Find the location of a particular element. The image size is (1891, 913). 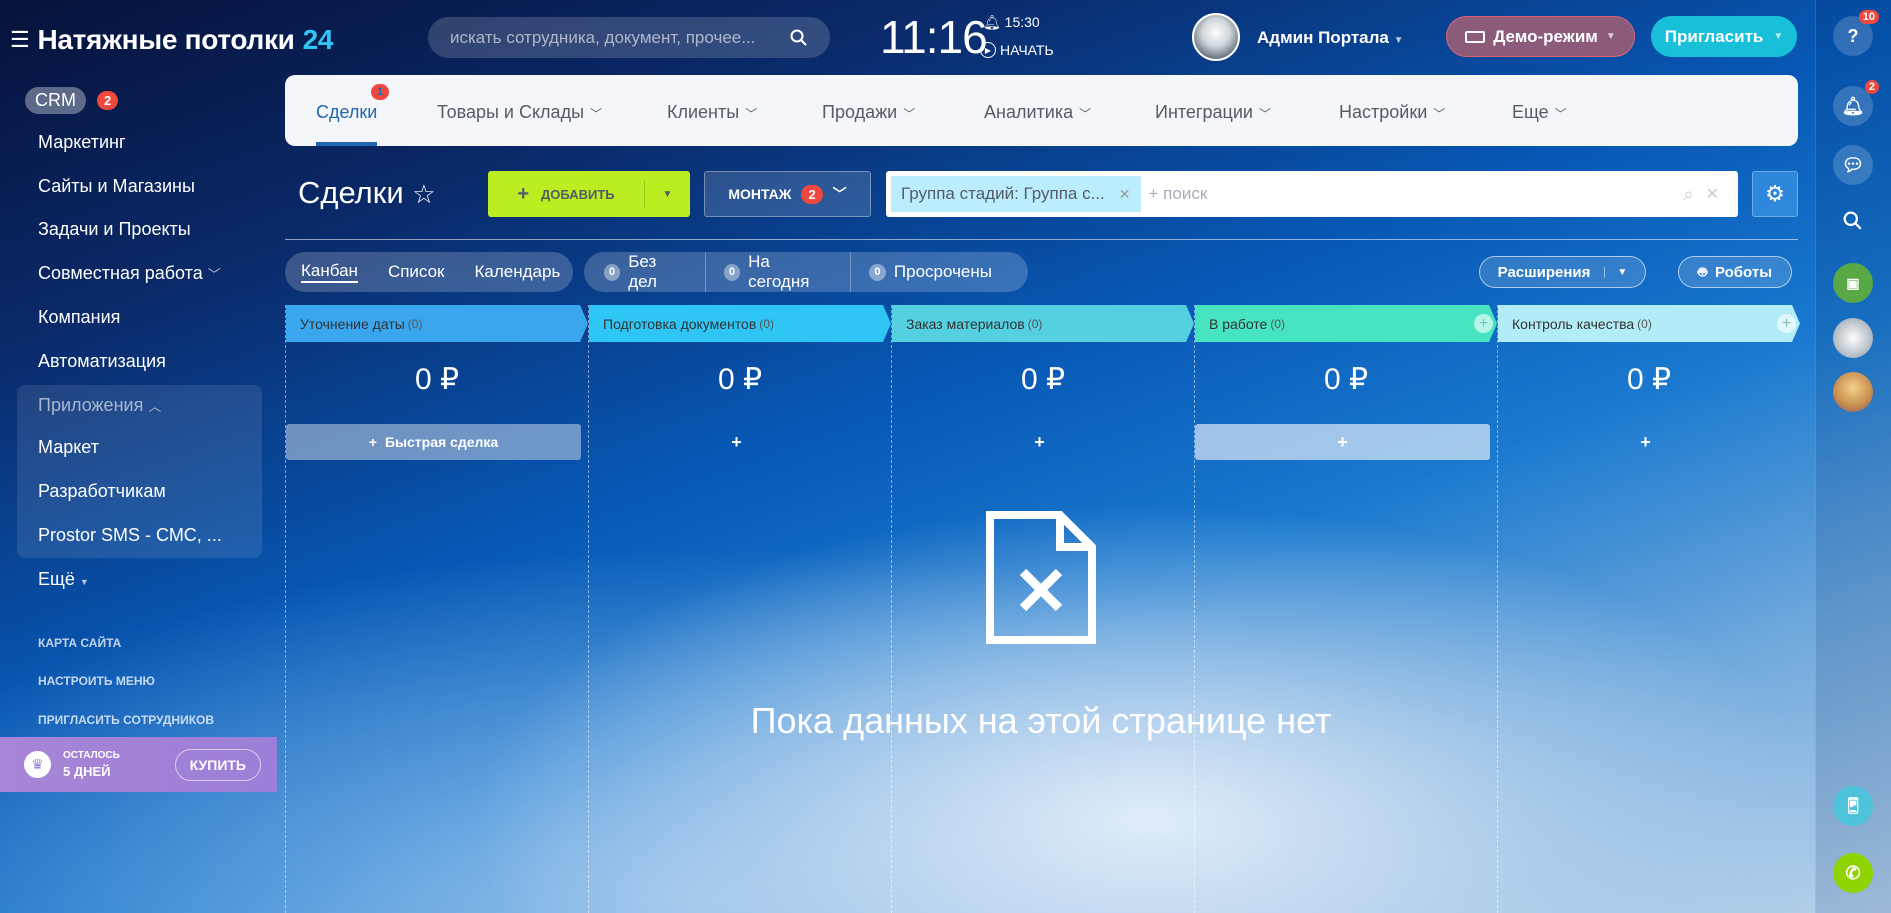

invite-employees-link: ПРИГЛАСИТЬ СОТРУДНИКОВ is located at coordinates (126, 720).